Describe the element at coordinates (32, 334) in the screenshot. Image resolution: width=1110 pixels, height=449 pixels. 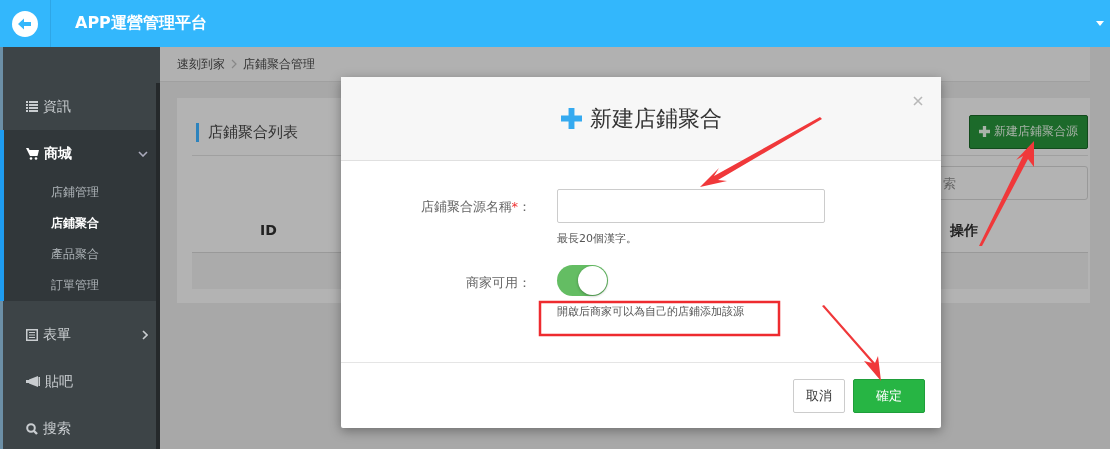
I see `form-icon` at that location.